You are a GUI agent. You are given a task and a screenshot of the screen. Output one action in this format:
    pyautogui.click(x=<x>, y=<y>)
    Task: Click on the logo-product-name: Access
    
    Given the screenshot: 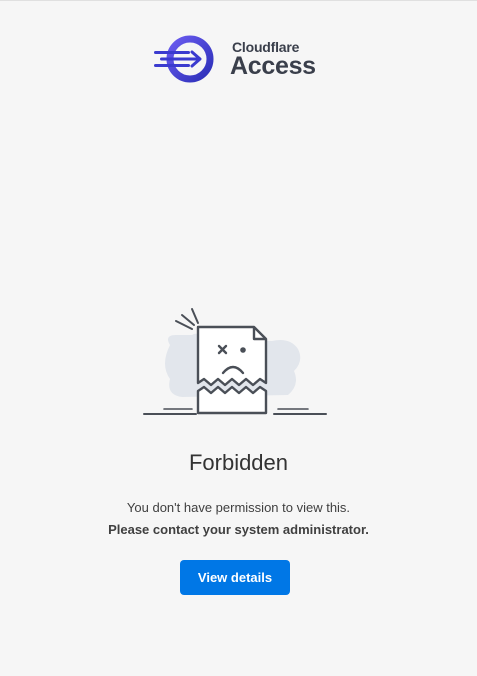 What is the action you would take?
    pyautogui.click(x=273, y=66)
    